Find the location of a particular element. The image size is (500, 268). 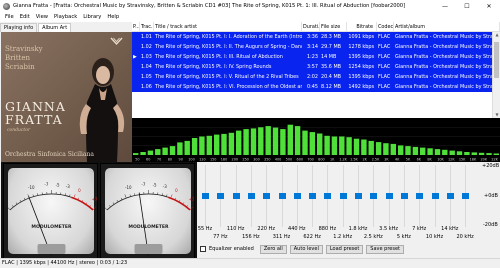

column-title: Title / track artist is located at coordinates (228, 27).